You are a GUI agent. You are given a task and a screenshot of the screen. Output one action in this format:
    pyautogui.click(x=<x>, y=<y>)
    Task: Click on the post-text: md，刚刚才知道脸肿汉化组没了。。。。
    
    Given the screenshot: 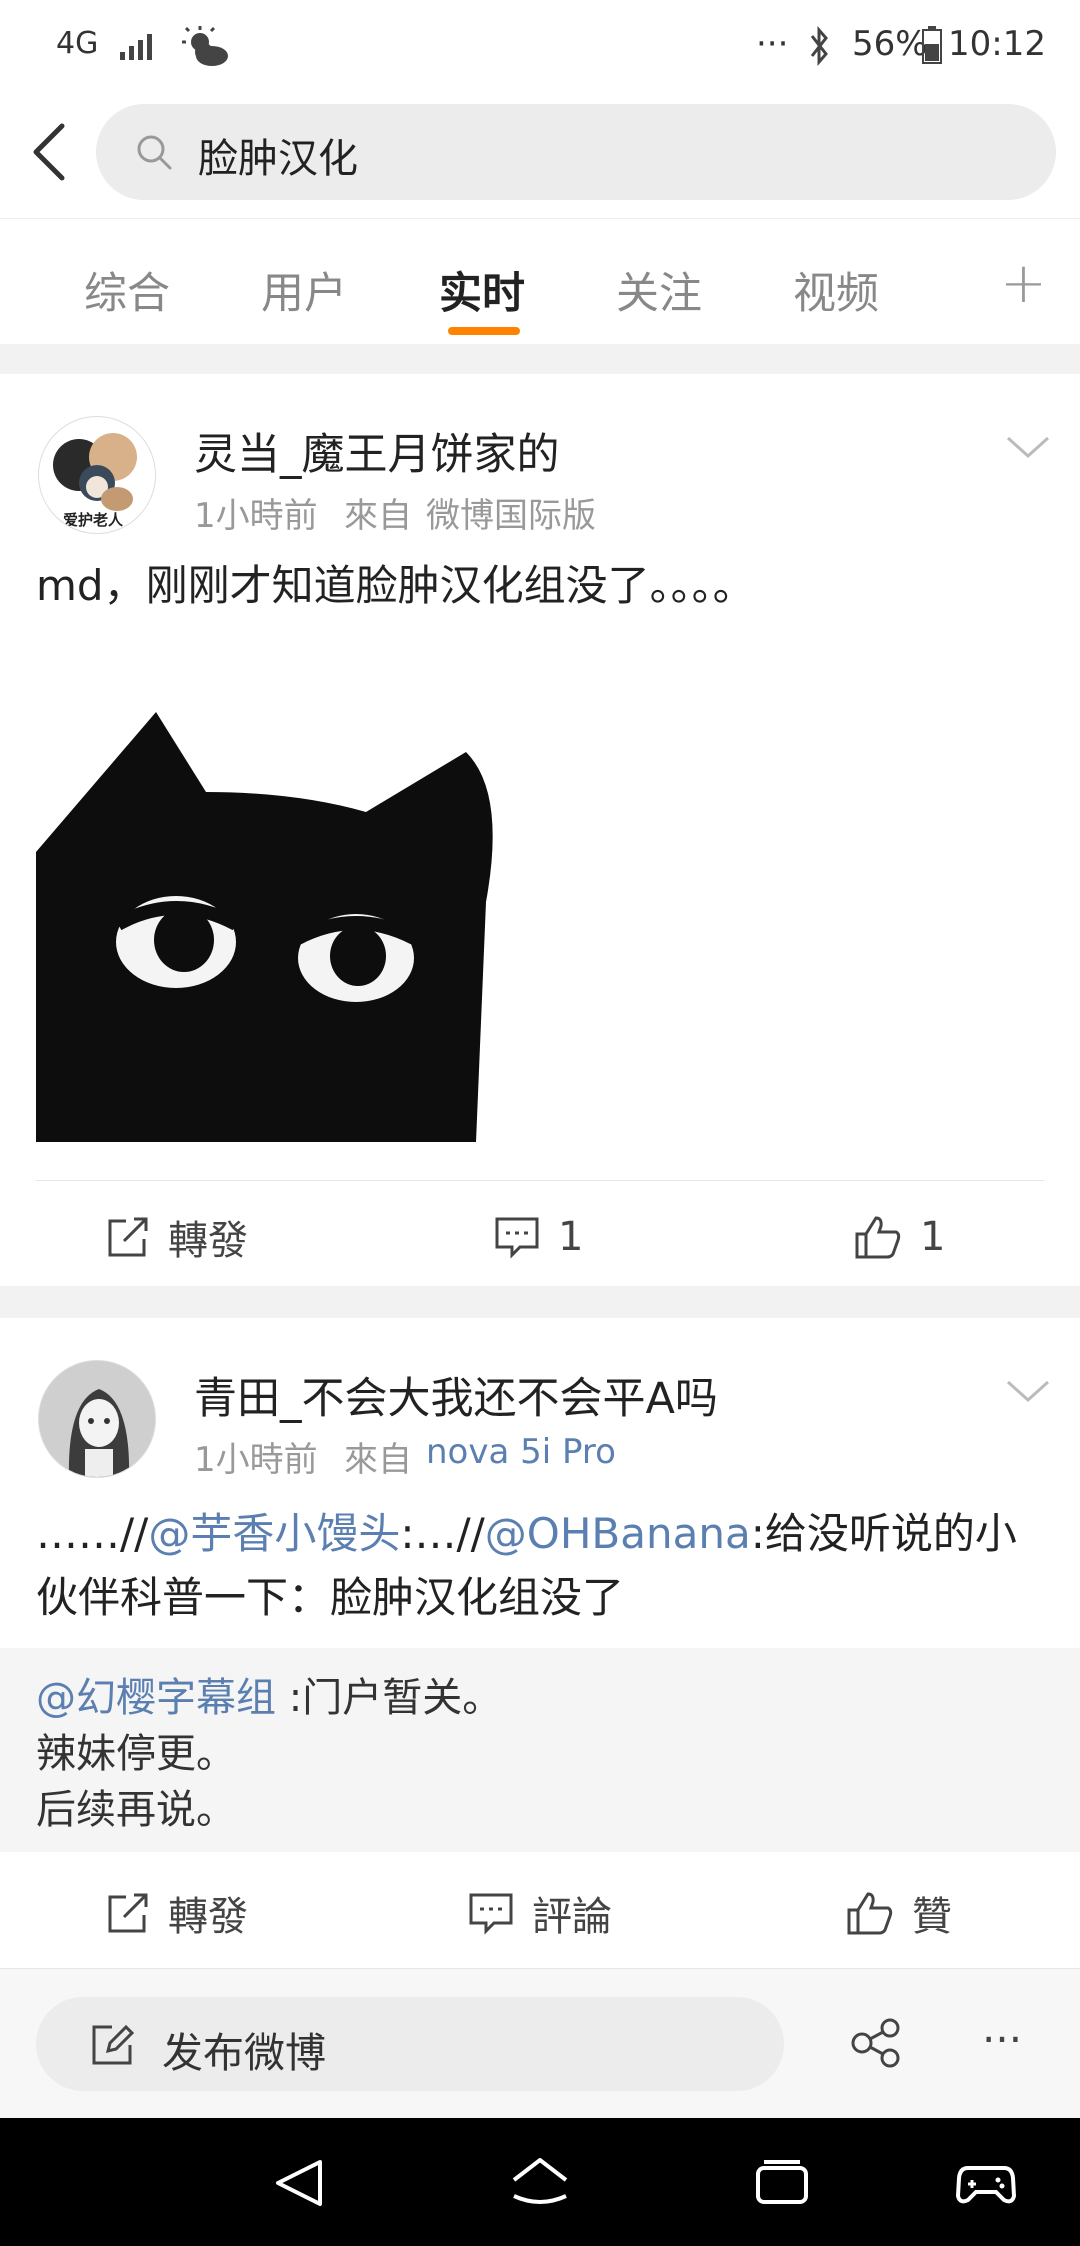 What is the action you would take?
    pyautogui.click(x=395, y=585)
    